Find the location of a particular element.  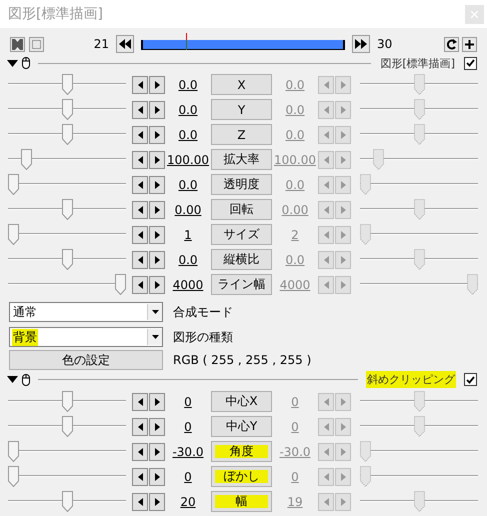

parameter-button: 幅 is located at coordinates (241, 501).